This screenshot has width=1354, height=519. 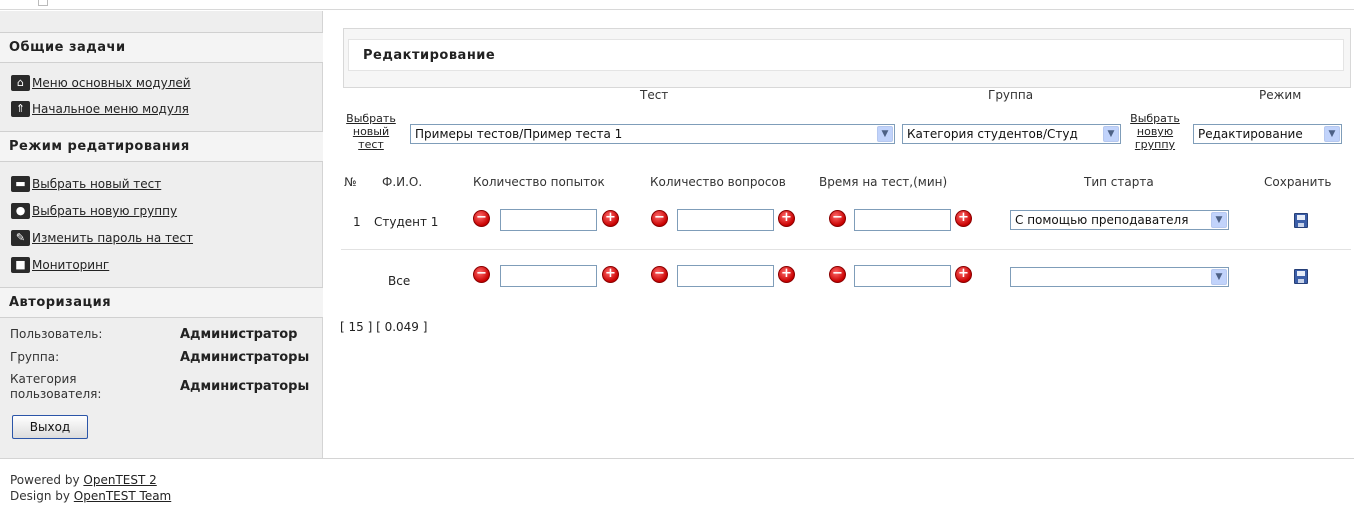 I want to click on sidebar-link-choose-group: ● Выбрать новую группу, so click(x=94, y=211).